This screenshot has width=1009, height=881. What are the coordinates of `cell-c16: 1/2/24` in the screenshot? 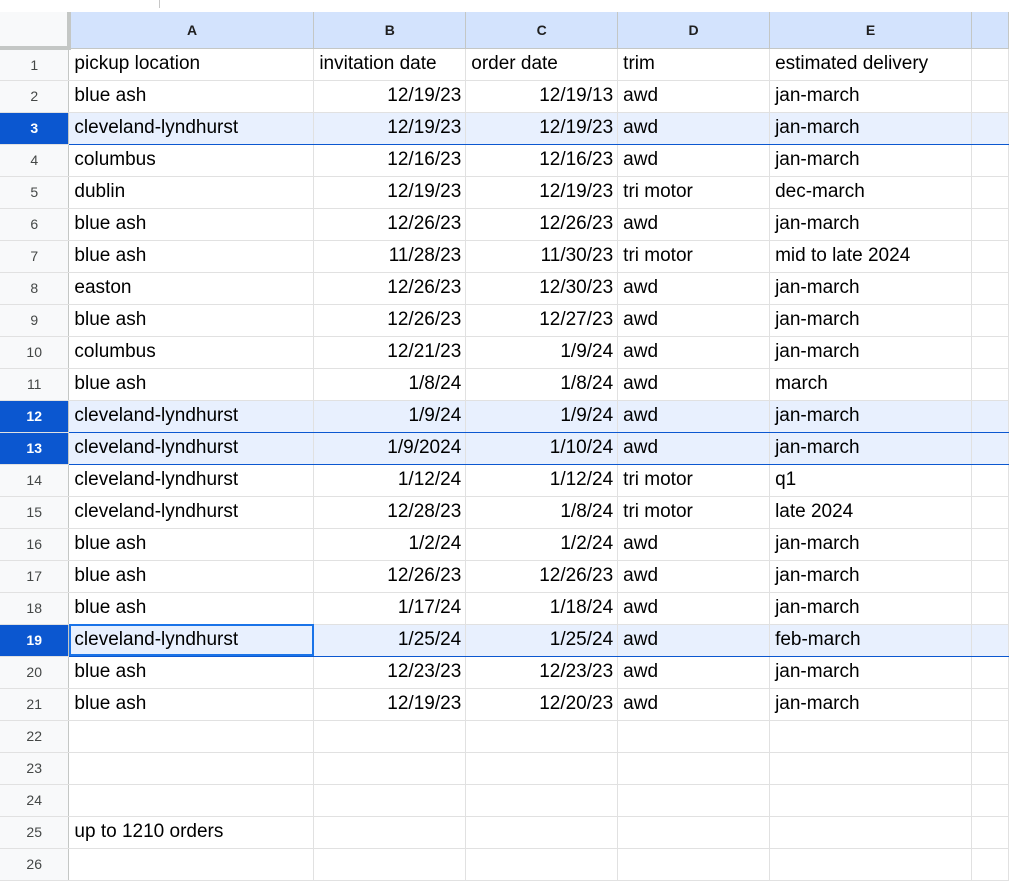 It's located at (542, 544).